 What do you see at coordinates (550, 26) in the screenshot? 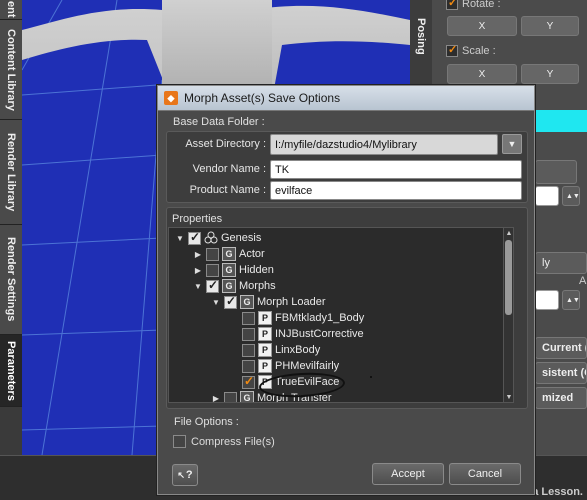
I see `rotate-y-button: Y` at bounding box center [550, 26].